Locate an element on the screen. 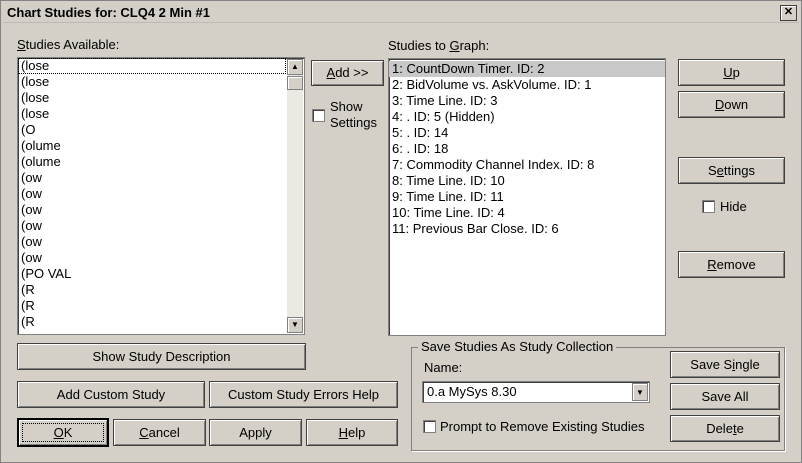 The image size is (802, 463). remove-button: Remove is located at coordinates (731, 264).